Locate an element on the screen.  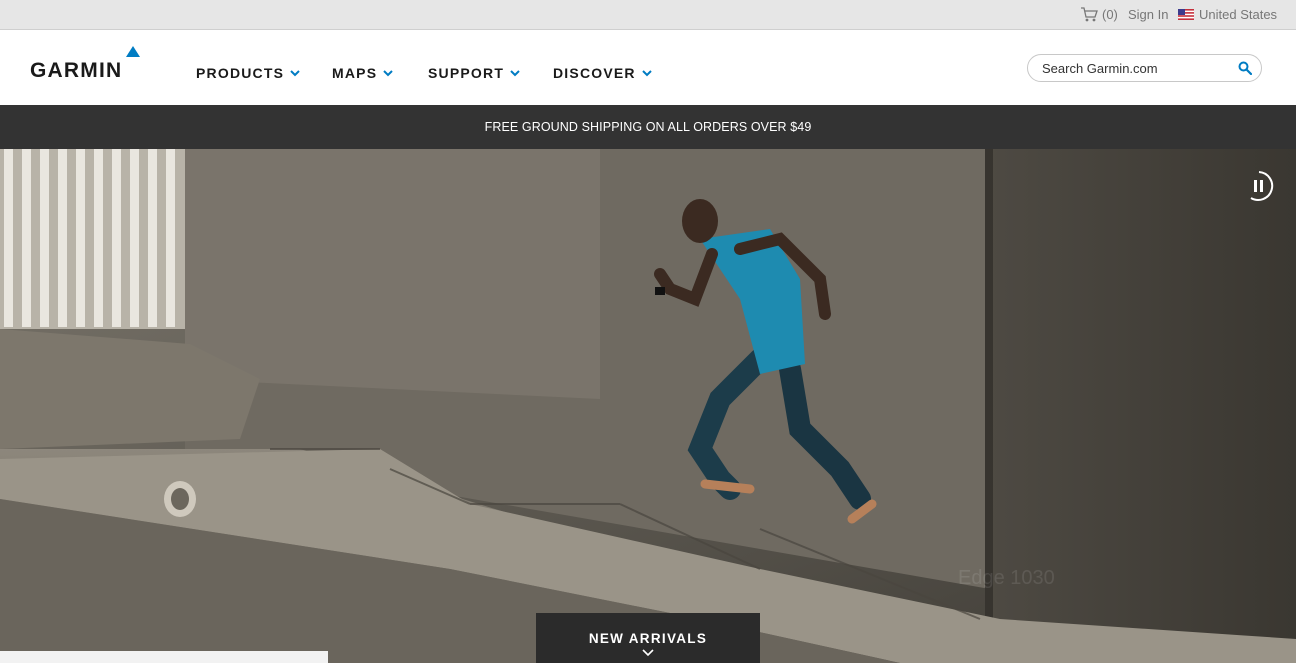
nav-support: SUPPORT is located at coordinates (474, 73).